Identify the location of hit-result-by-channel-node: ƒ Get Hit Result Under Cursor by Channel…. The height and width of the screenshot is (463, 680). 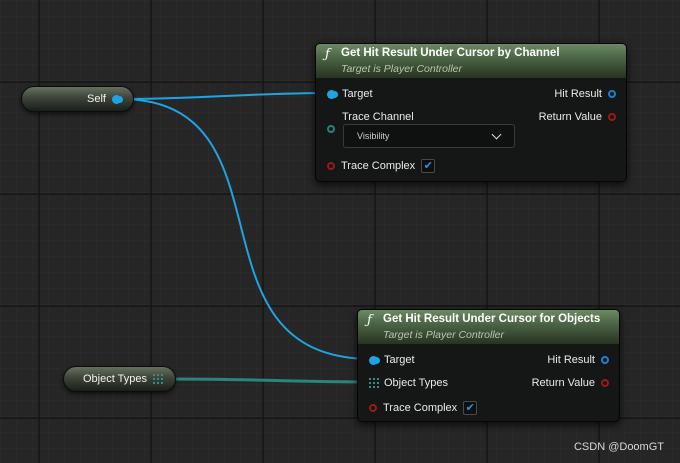
(471, 112).